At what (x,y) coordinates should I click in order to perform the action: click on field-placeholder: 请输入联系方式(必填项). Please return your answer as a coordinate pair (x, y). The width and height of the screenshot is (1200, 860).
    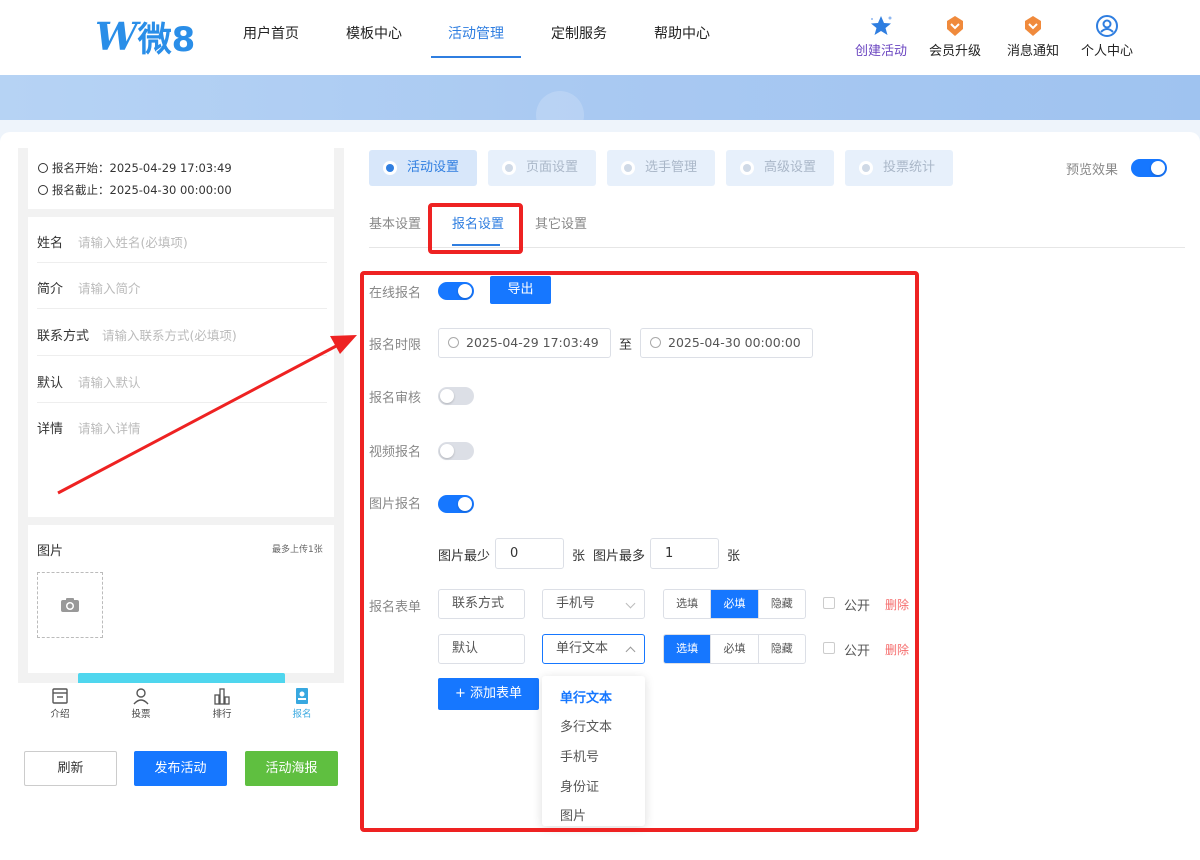
    Looking at the image, I should click on (169, 335).